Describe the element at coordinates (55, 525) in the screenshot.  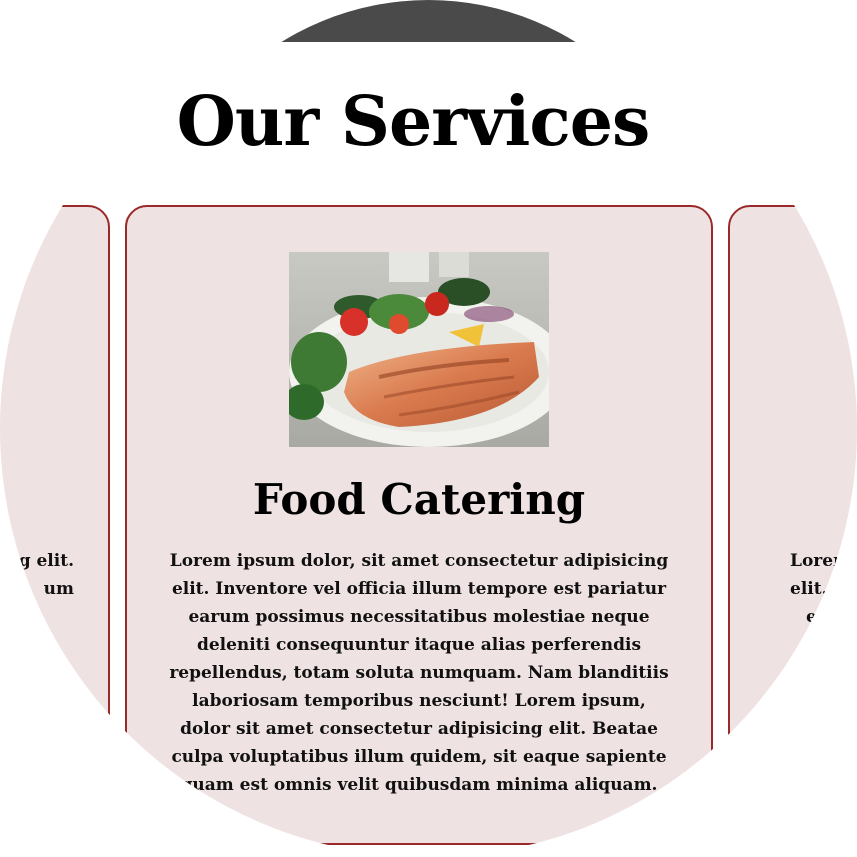
I see `service-card-left: g elit. um` at that location.